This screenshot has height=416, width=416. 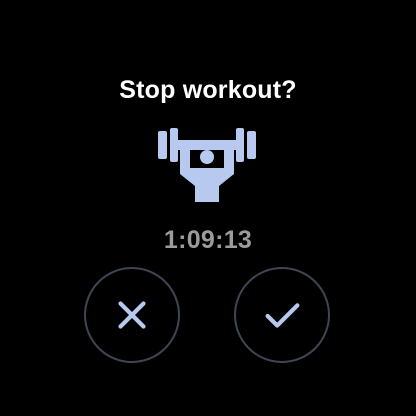 What do you see at coordinates (207, 165) in the screenshot?
I see `weightlifting-icon` at bounding box center [207, 165].